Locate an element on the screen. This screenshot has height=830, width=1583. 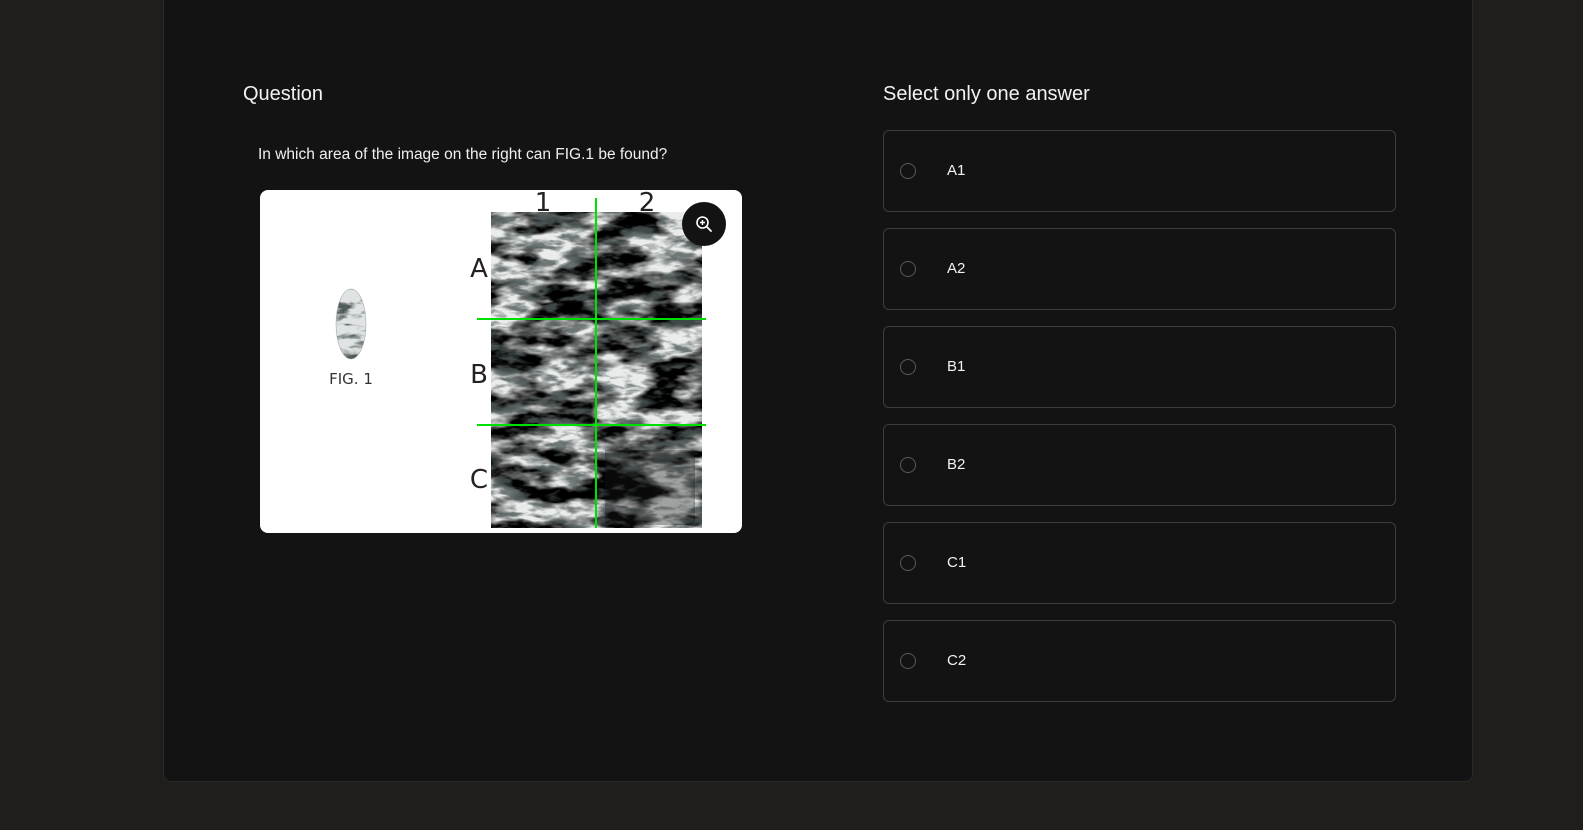
answer-label: B1 is located at coordinates (956, 366).